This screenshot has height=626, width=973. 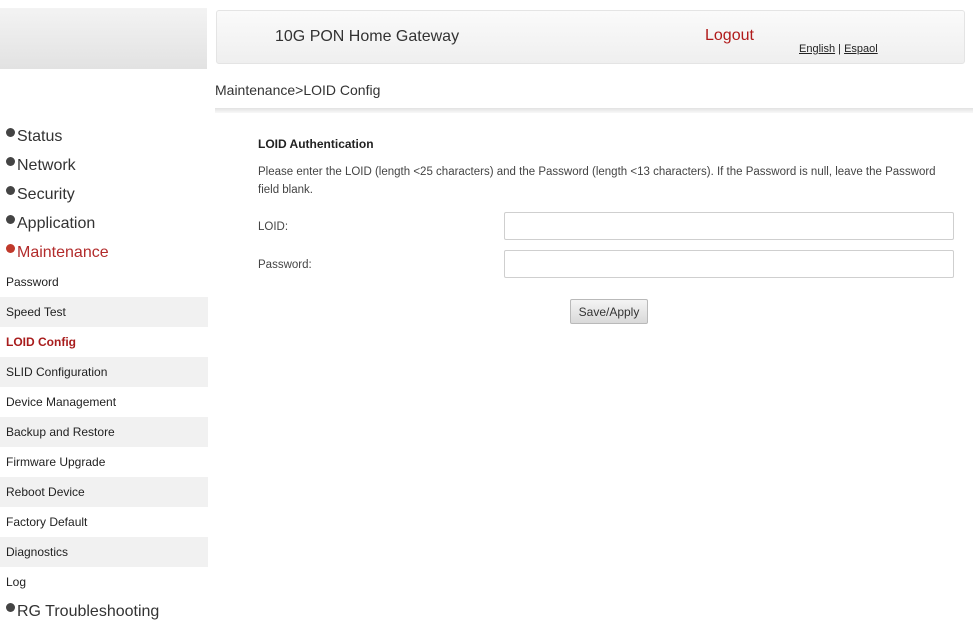 I want to click on minus-bullet-icon, so click(x=10, y=248).